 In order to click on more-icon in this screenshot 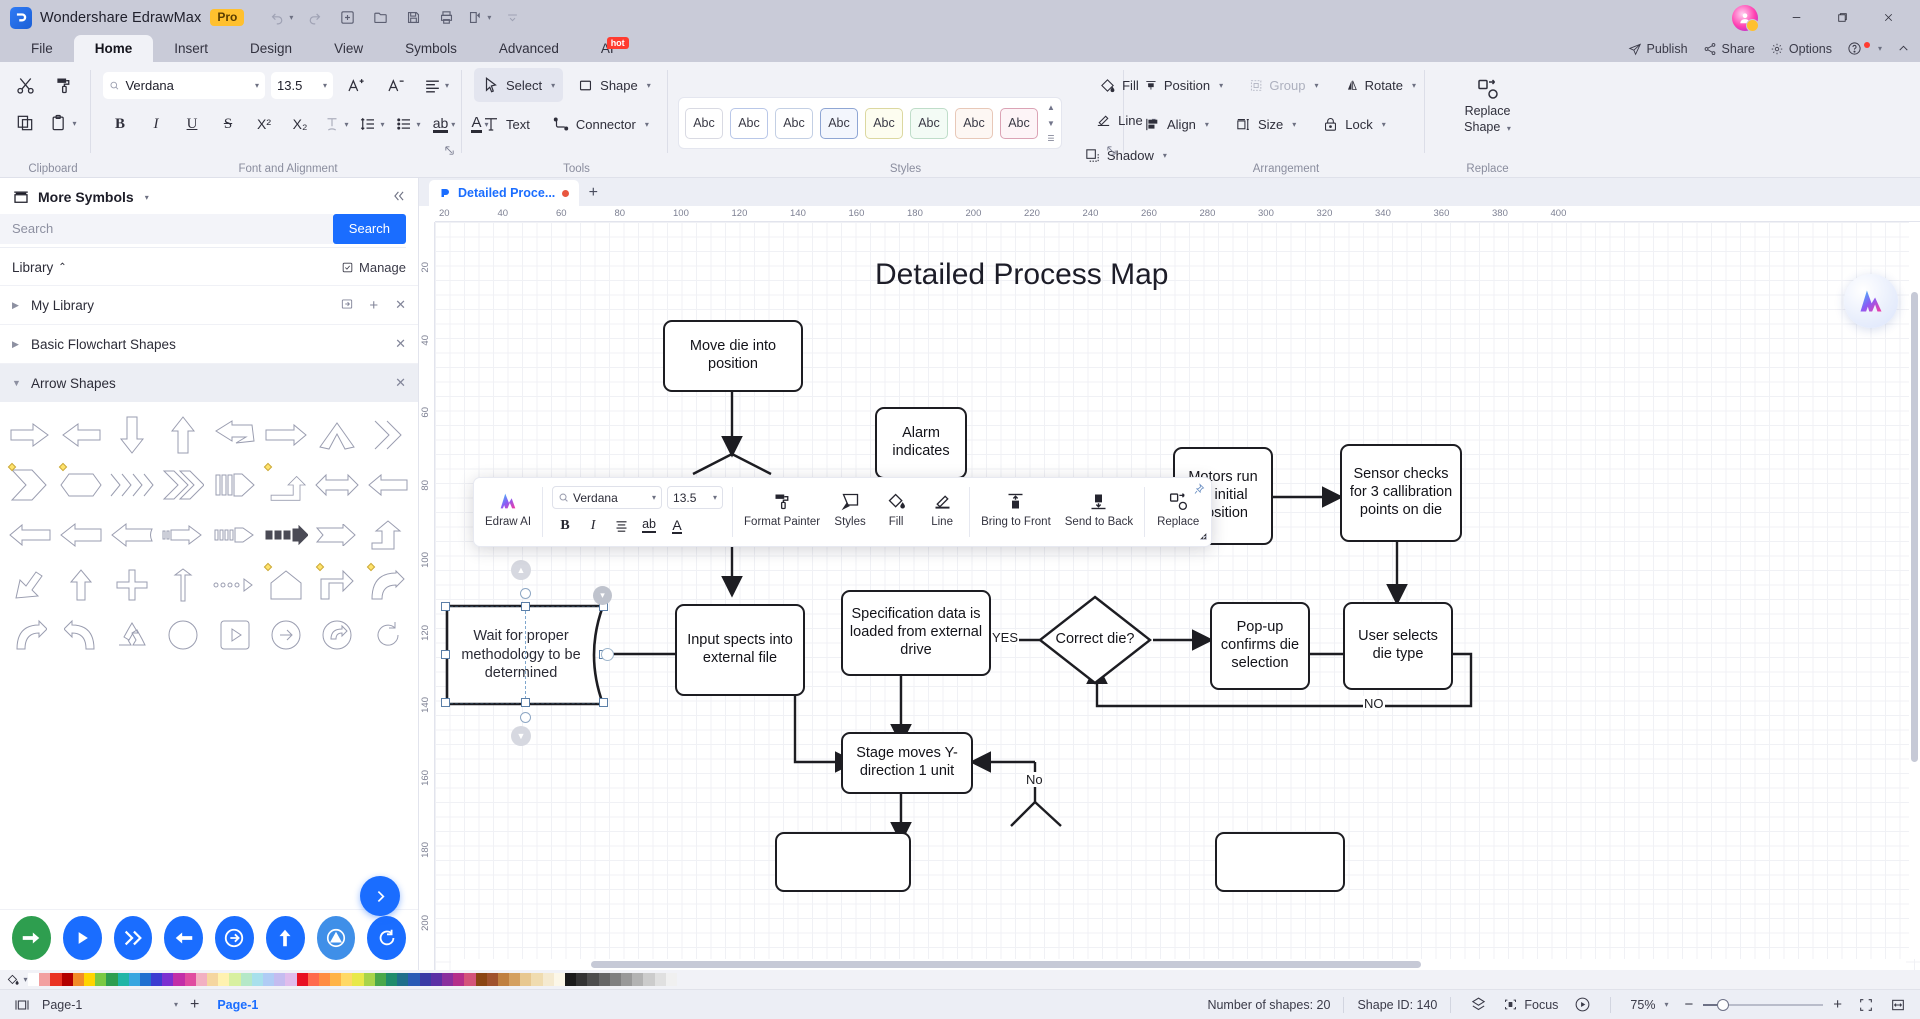, I will do `click(512, 18)`.